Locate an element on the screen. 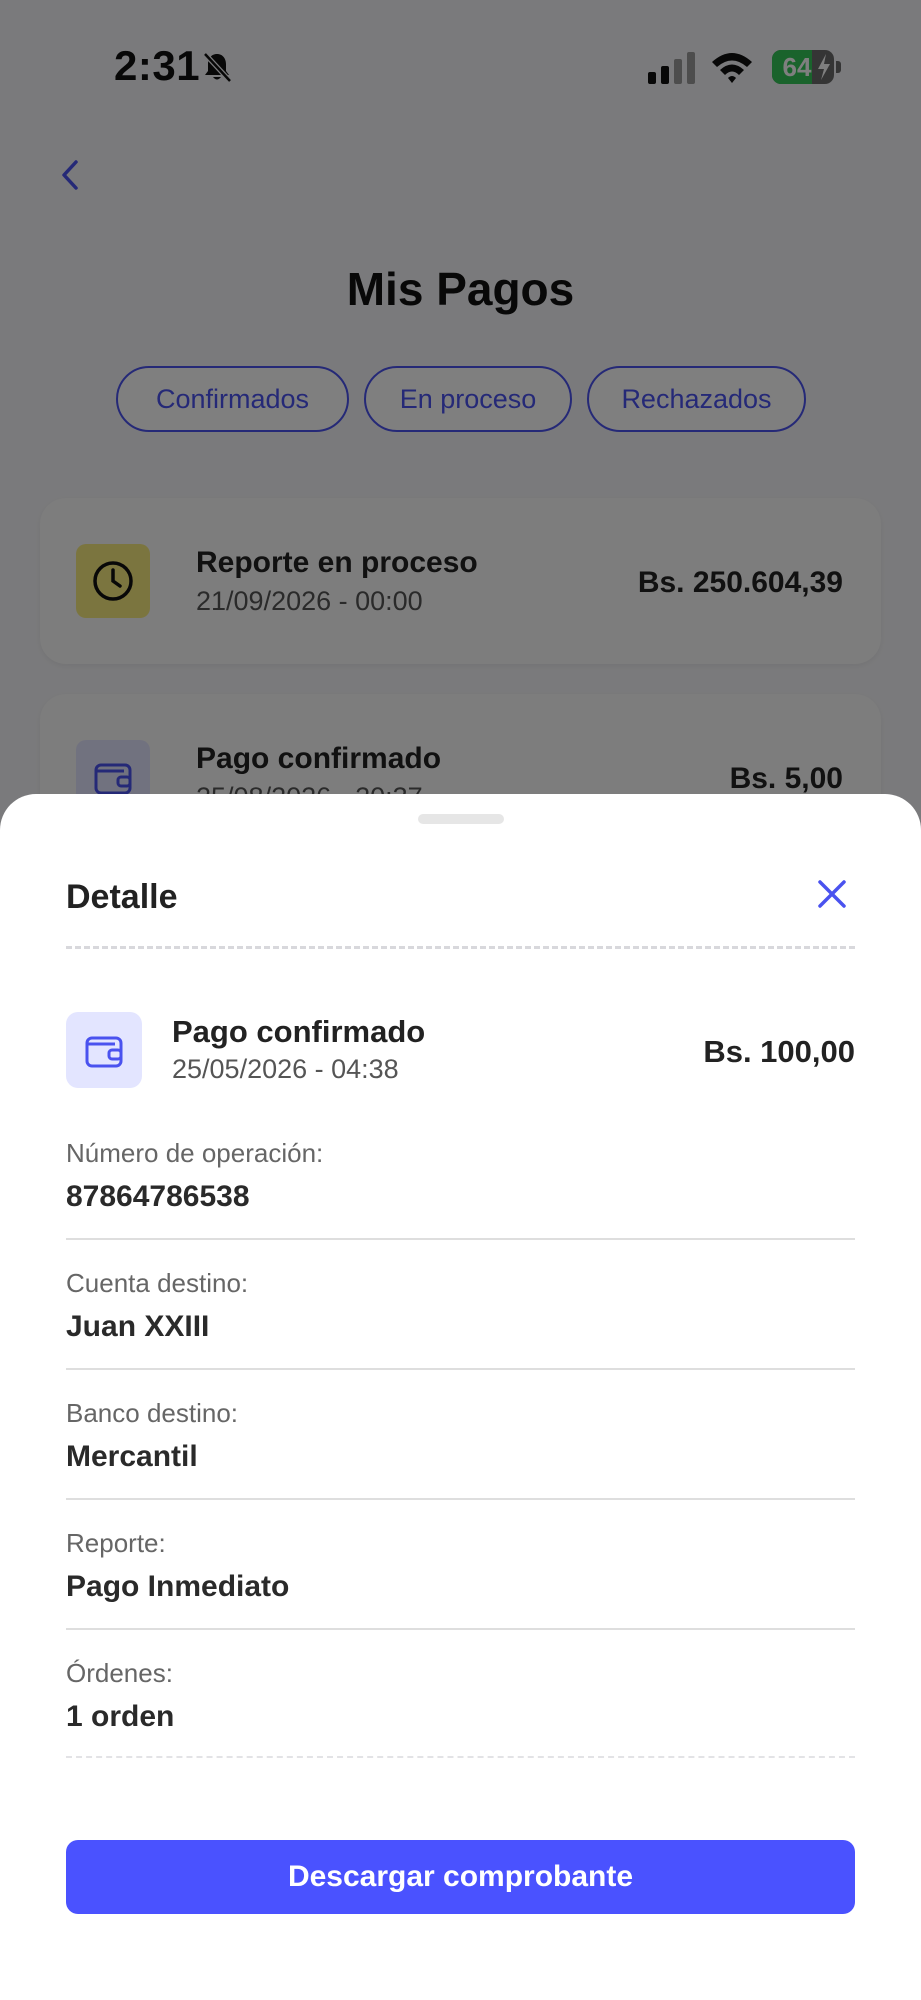 This screenshot has height=2000, width=921. detail-payment-date: 25/05/2026 - 04:38 is located at coordinates (285, 1069).